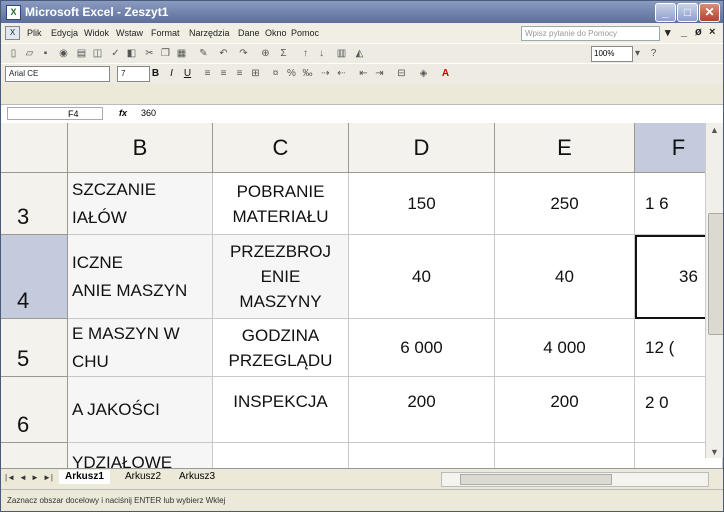 The image size is (724, 512). I want to click on cell-d3: 150, so click(422, 204).